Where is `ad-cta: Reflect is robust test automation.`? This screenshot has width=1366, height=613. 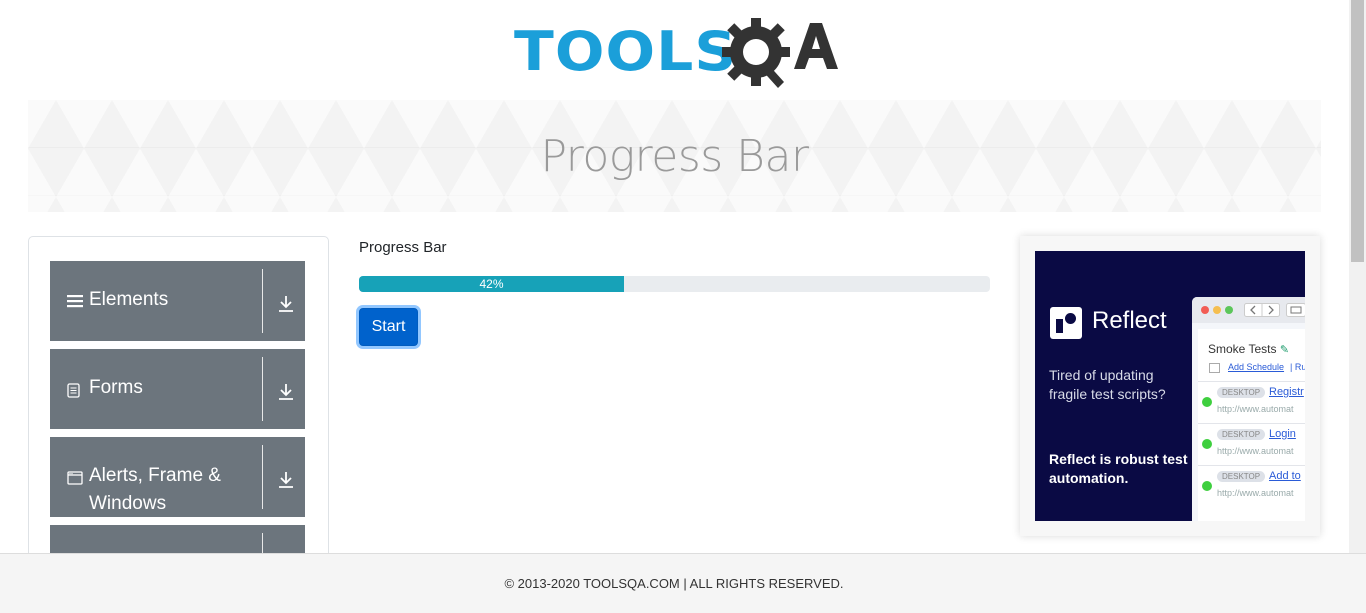
ad-cta: Reflect is robust test automation. is located at coordinates (1118, 468).